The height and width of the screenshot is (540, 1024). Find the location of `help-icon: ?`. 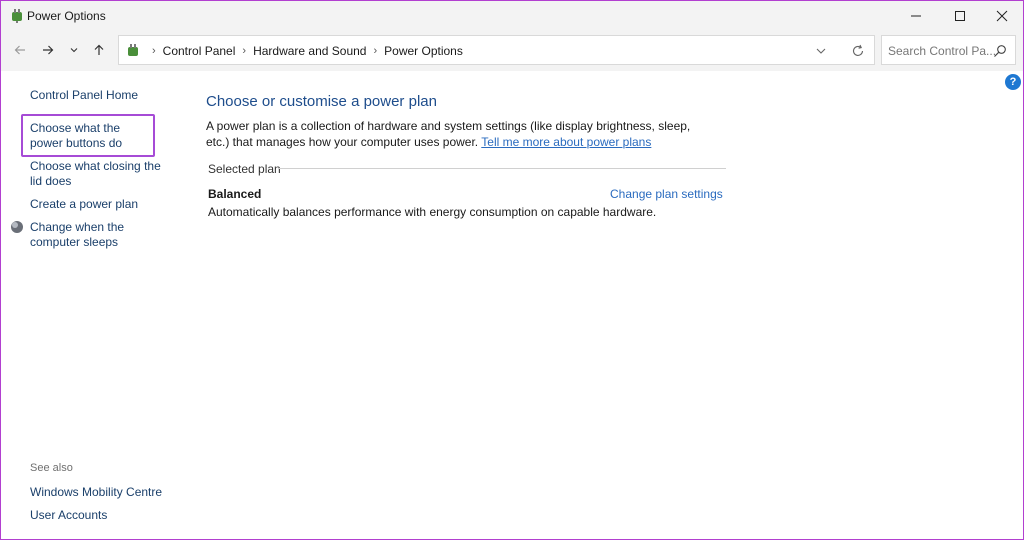

help-icon: ? is located at coordinates (1013, 82).